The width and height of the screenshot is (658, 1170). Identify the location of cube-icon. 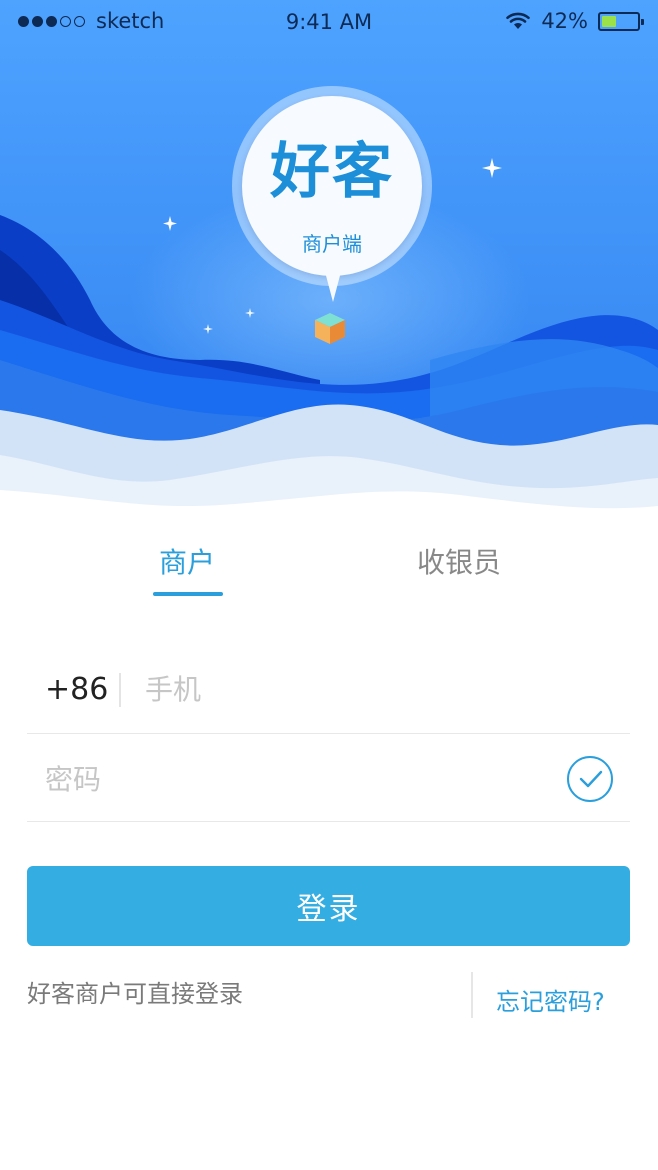
(330, 328).